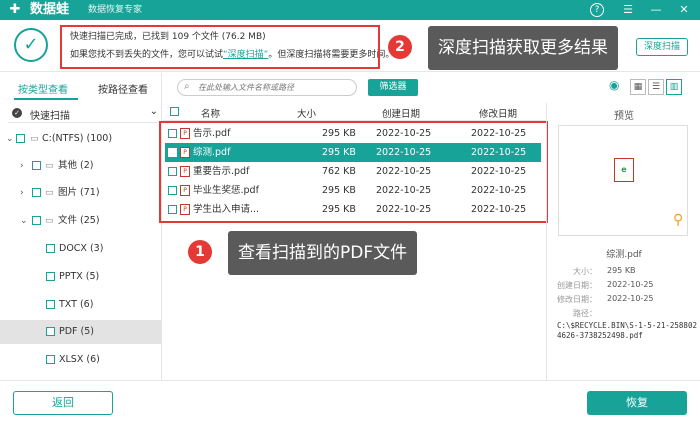 This screenshot has height=427, width=700. I want to click on detail-view-icon: ▥, so click(674, 87).